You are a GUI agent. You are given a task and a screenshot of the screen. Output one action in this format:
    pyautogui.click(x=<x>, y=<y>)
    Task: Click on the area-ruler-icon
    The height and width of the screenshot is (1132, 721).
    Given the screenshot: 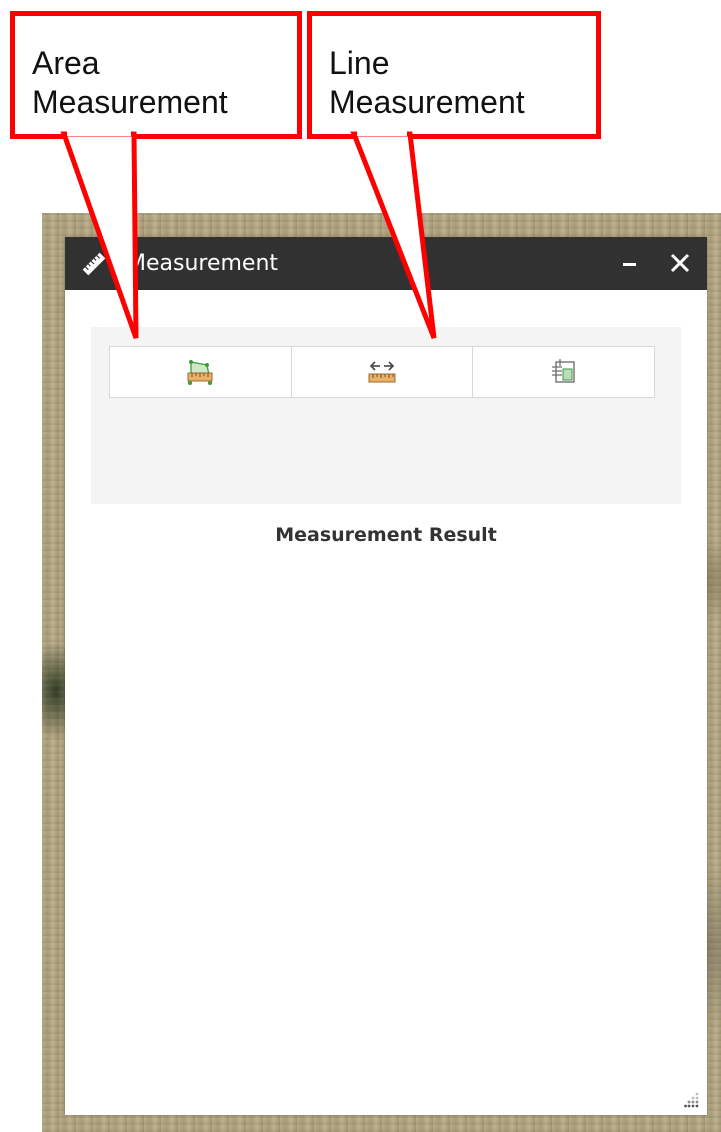 What is the action you would take?
    pyautogui.click(x=200, y=372)
    